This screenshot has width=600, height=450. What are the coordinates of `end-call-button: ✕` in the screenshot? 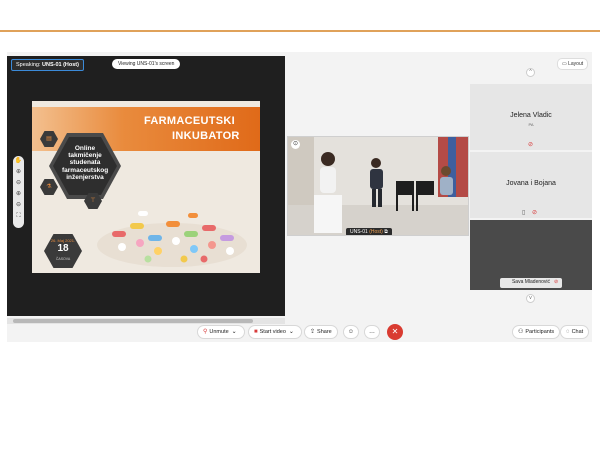 It's located at (395, 332).